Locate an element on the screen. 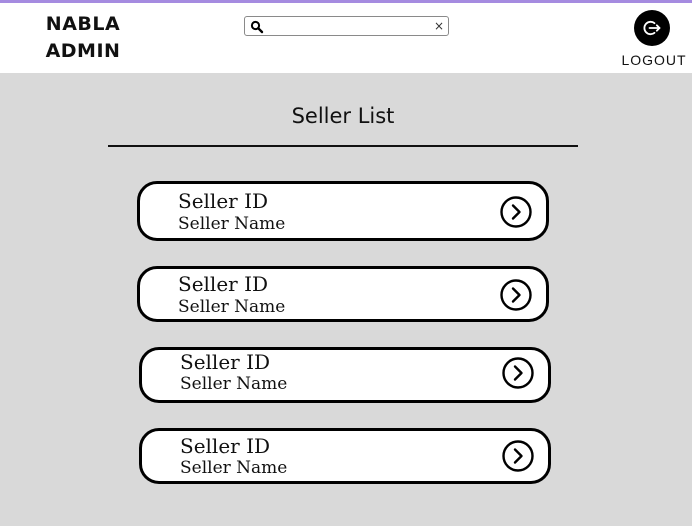  top-header: NABLA ADMIN × LOGOUT is located at coordinates (346, 38).